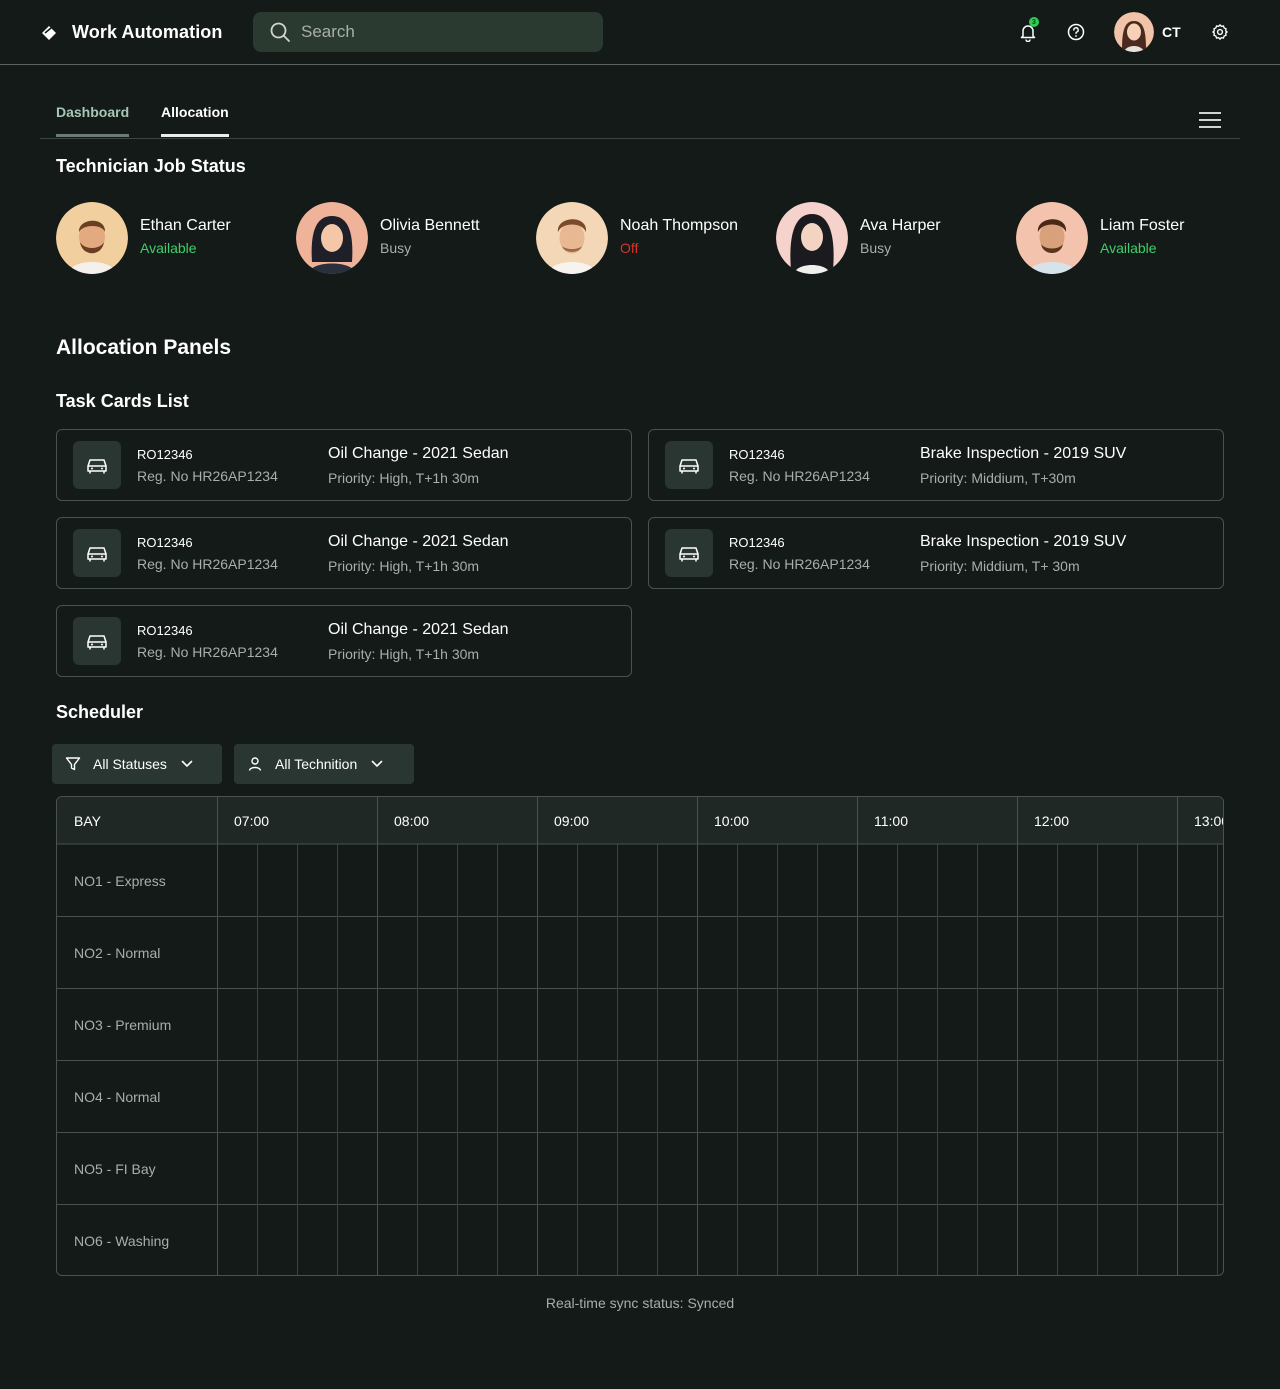  I want to click on notification-badge: 3, so click(1034, 22).